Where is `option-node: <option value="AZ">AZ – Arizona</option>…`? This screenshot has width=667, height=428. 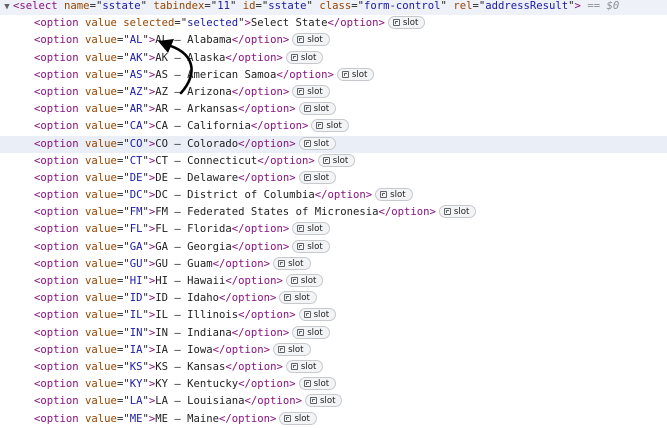
option-node: <option value="AZ">AZ – Arizona</option>… is located at coordinates (333, 92).